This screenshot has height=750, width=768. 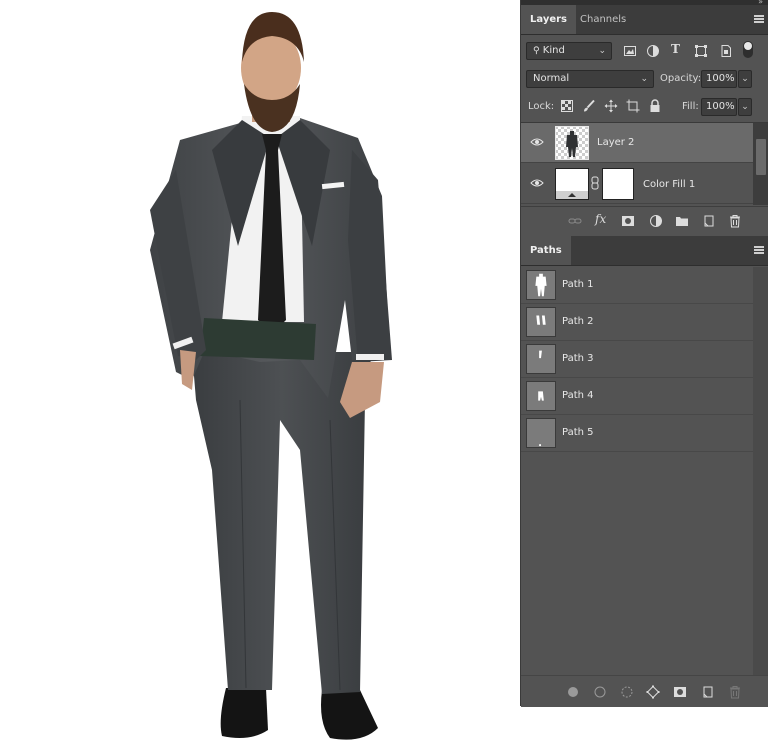 I want to click on filter-kind-value: Kind, so click(x=553, y=50).